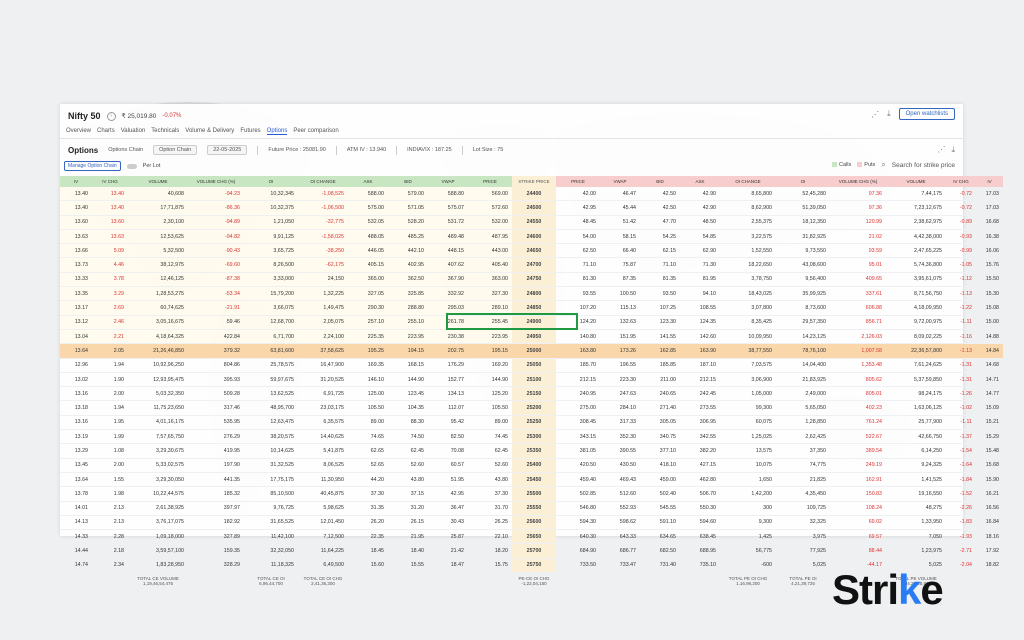 Image resolution: width=1024 pixels, height=640 pixels. Describe the element at coordinates (627, 450) in the screenshot. I see `pe-cell: 390.55` at that location.